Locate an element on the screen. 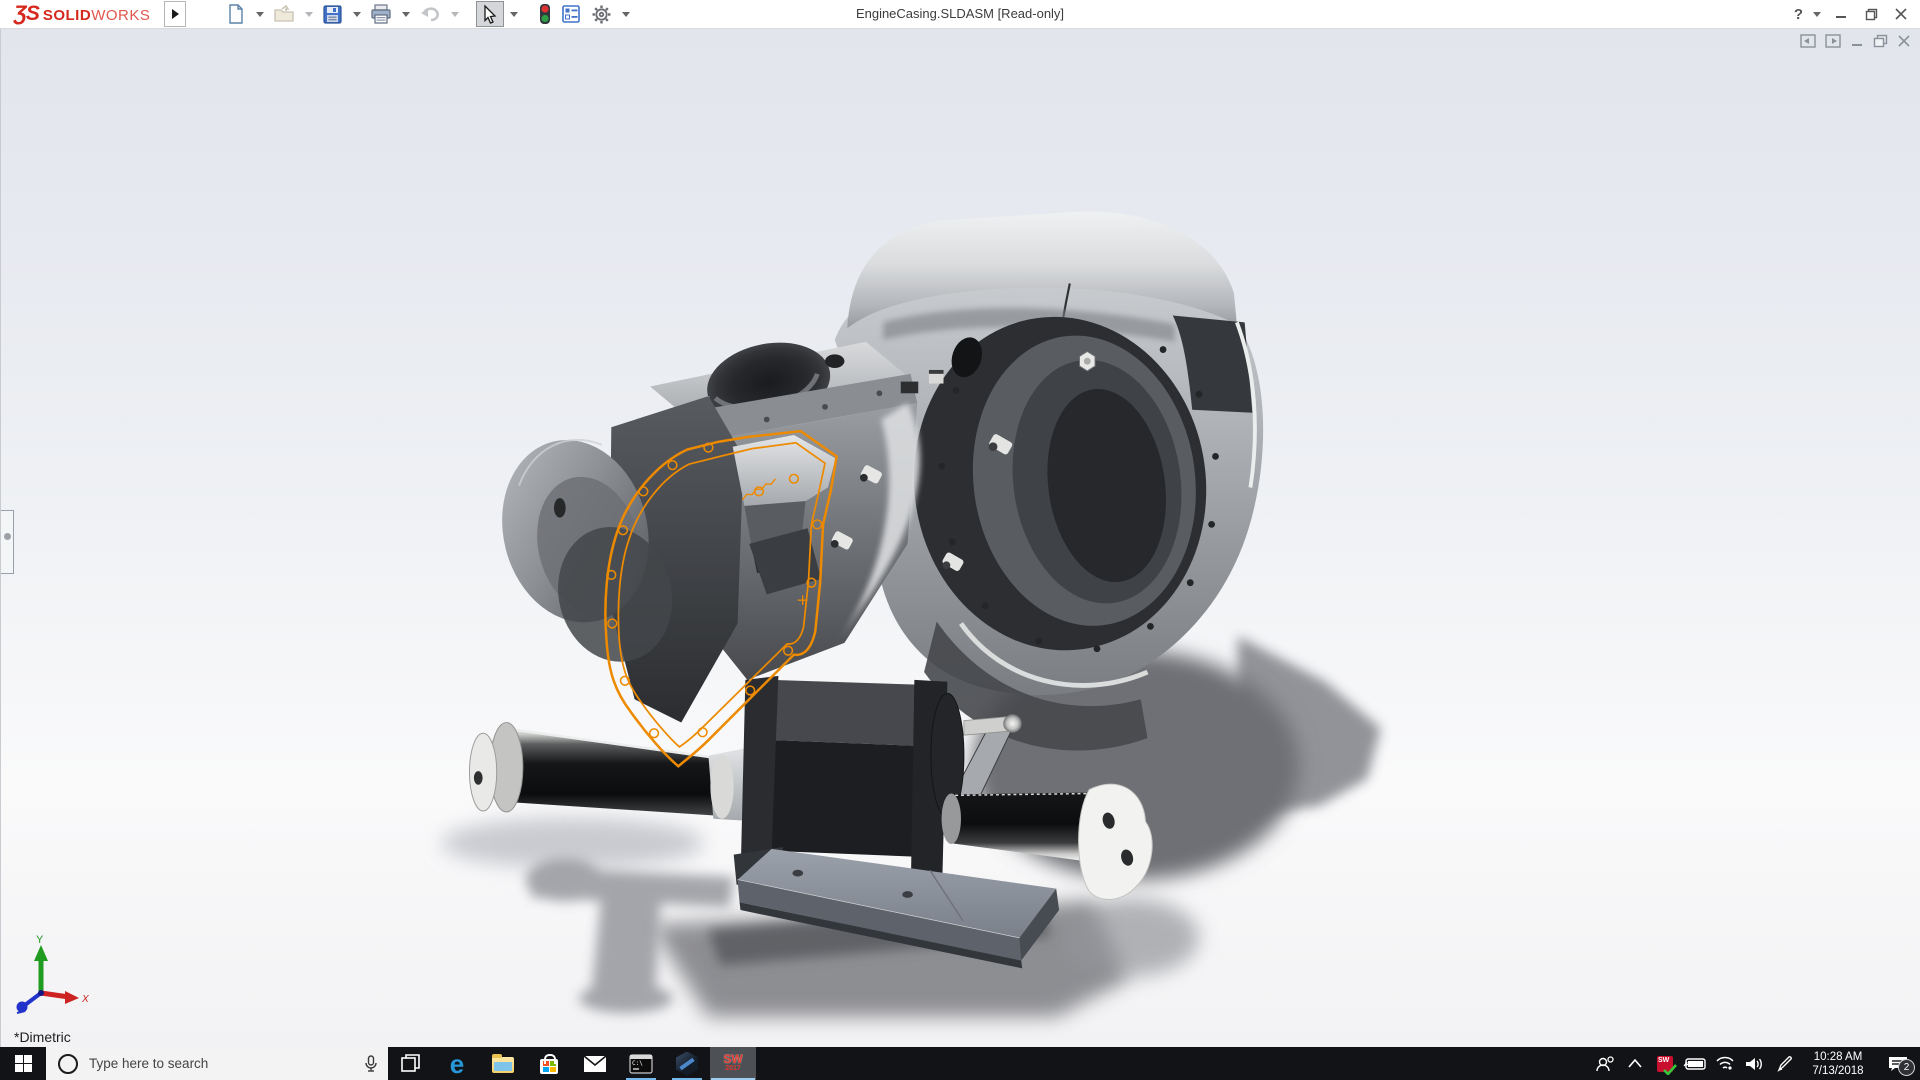  open-button is located at coordinates (284, 14).